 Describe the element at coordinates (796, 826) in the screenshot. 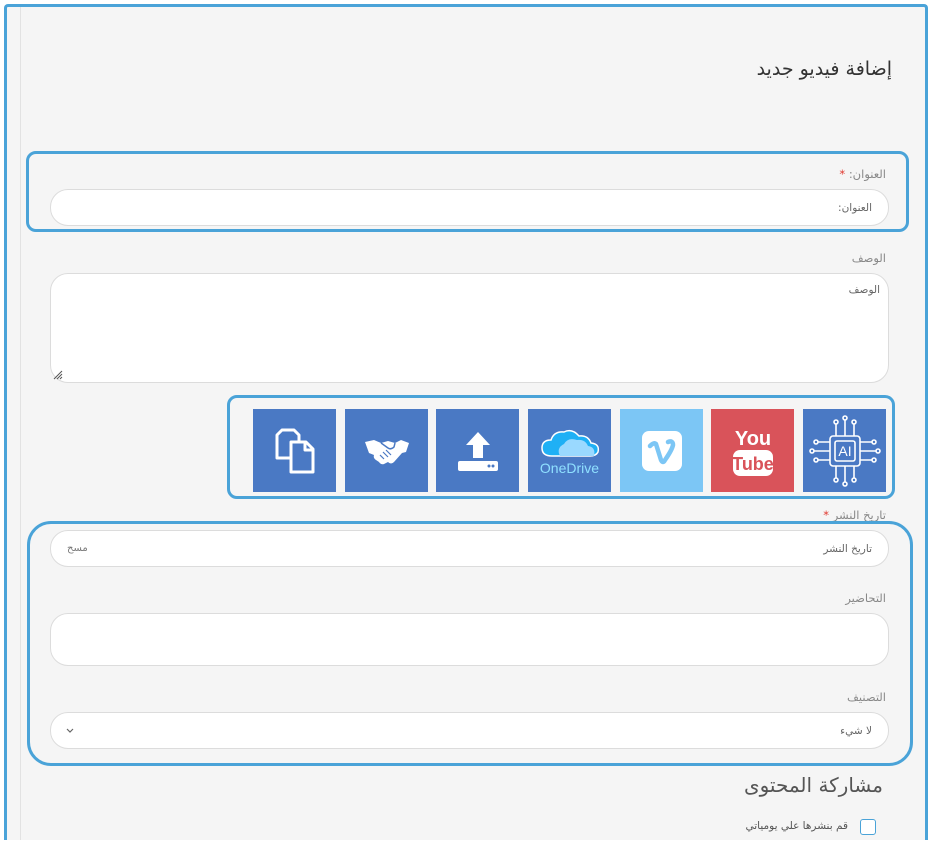

I see `publish-to-diary-label: قم بنشرها علي يومياتي` at that location.